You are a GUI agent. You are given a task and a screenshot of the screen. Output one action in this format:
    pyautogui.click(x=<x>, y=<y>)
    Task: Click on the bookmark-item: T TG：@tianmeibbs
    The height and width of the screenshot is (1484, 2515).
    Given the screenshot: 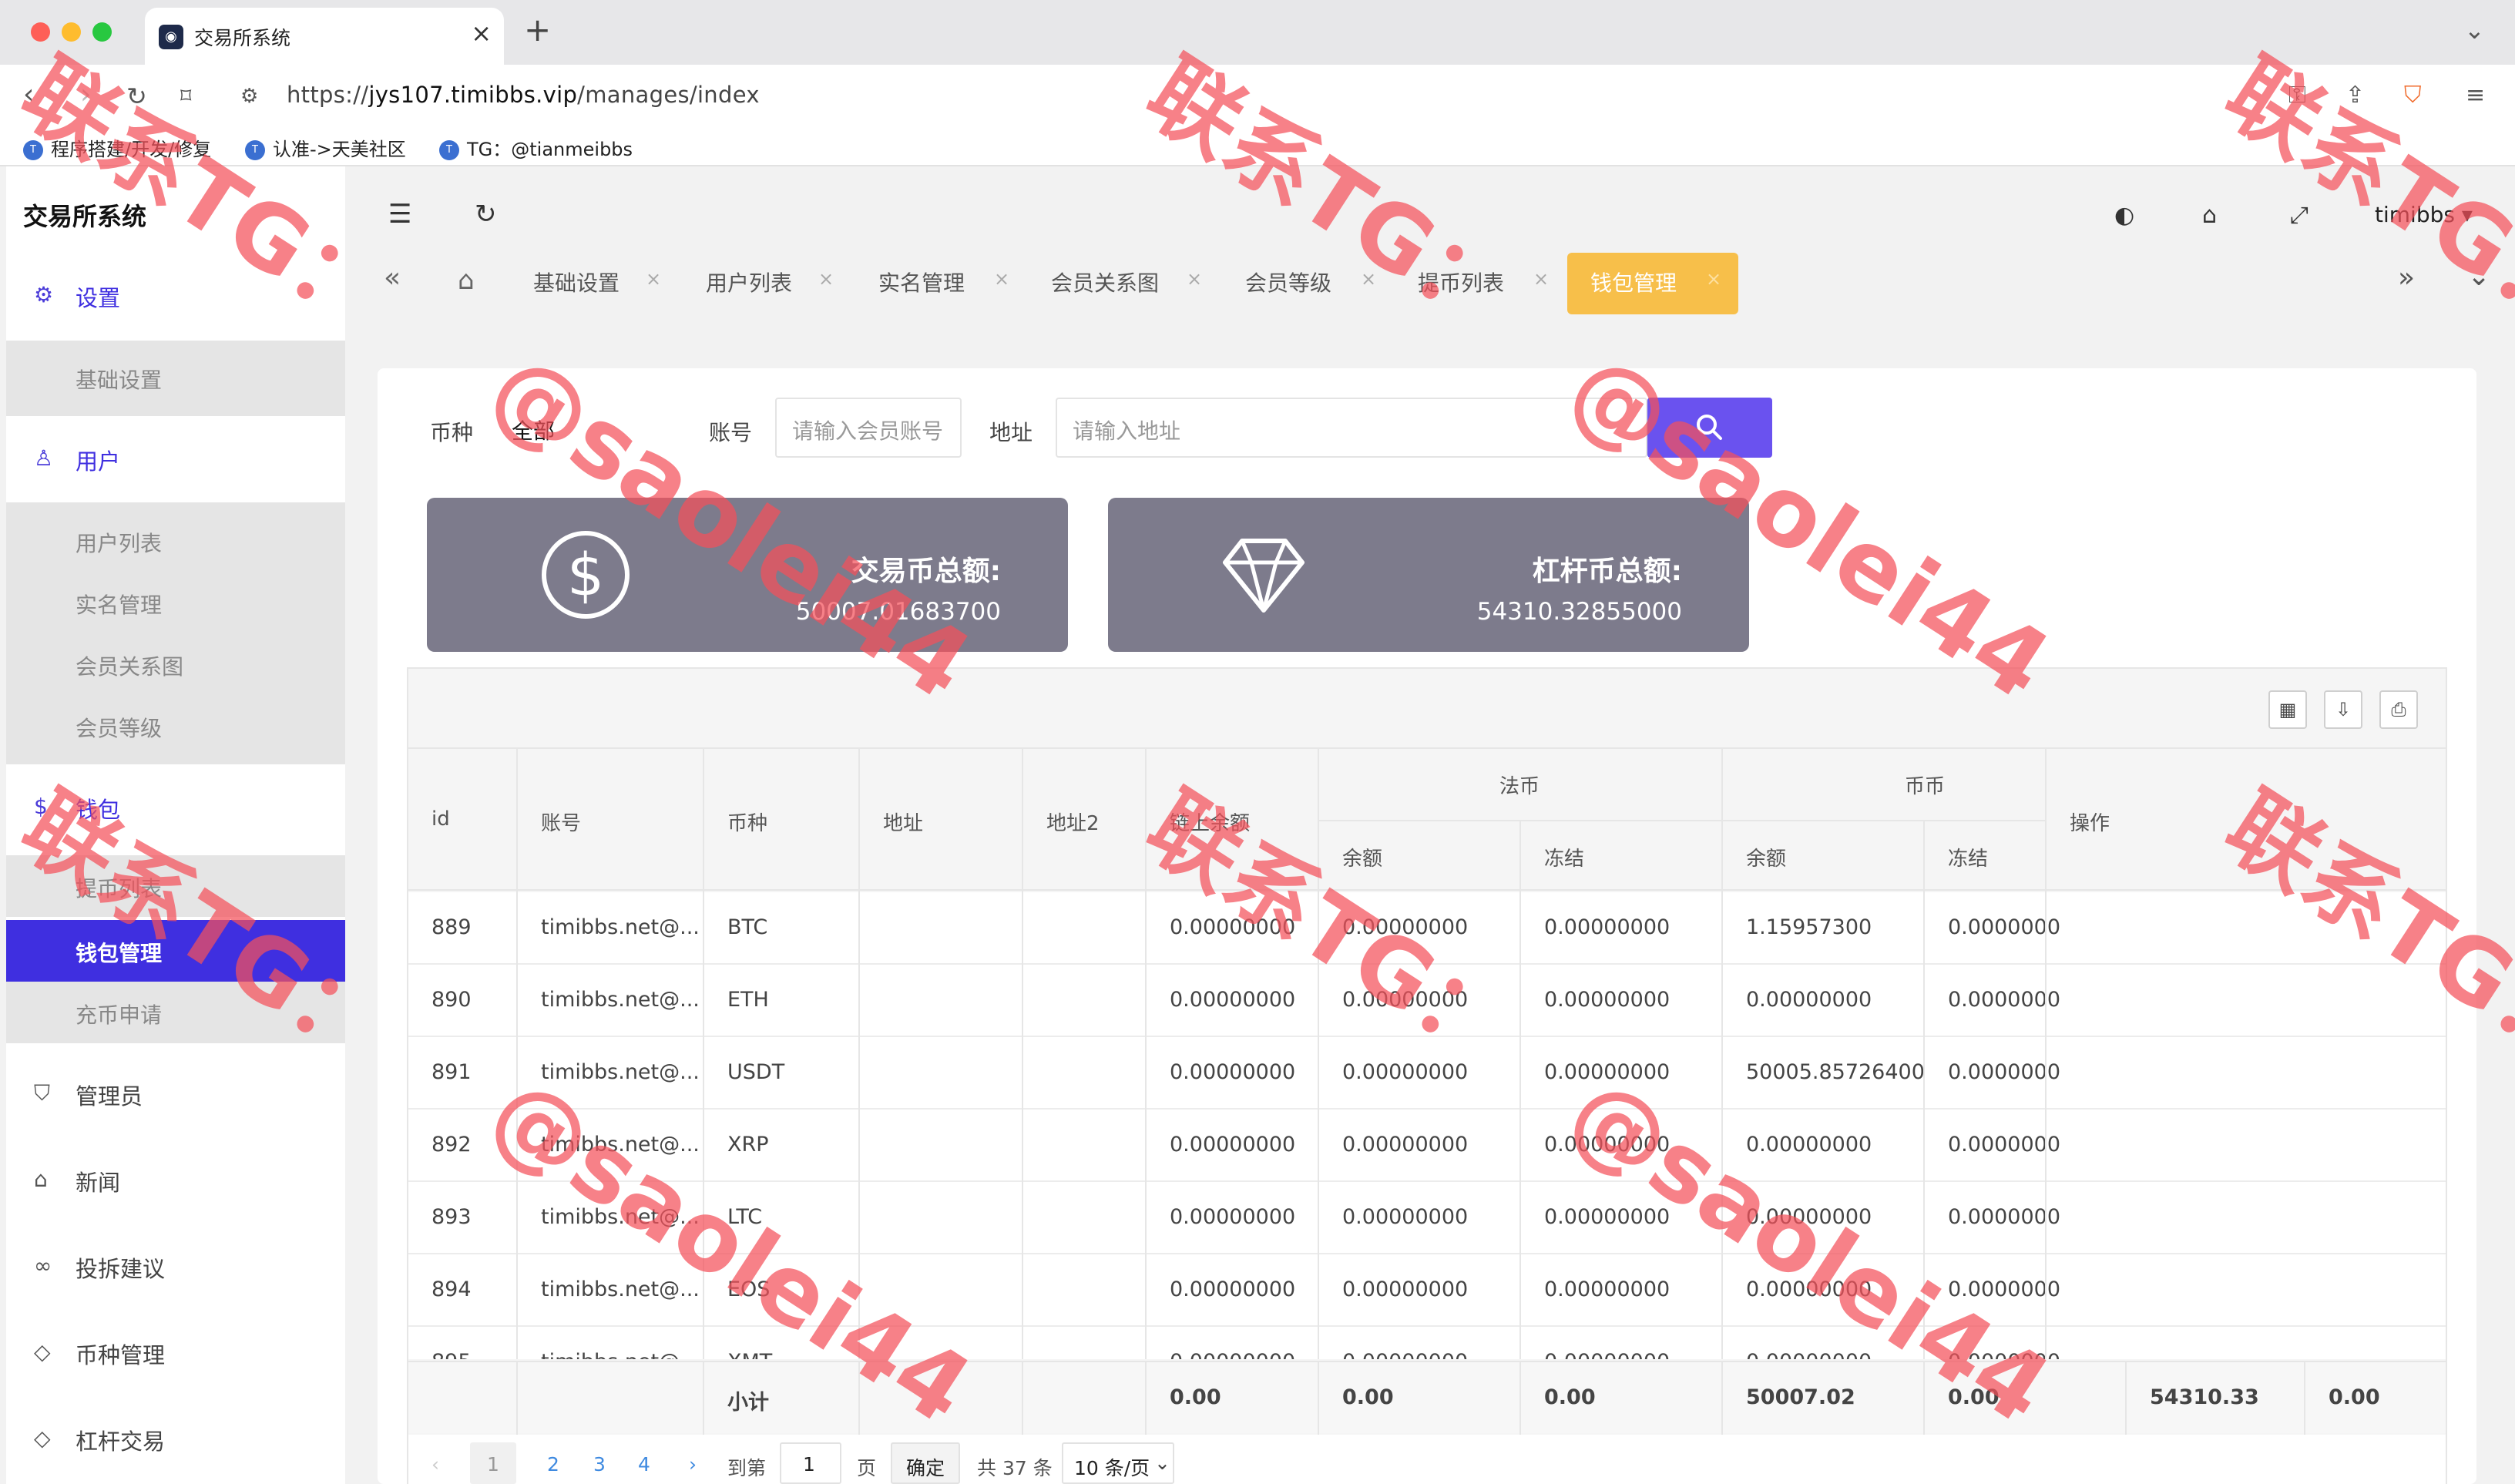 What is the action you would take?
    pyautogui.click(x=536, y=147)
    